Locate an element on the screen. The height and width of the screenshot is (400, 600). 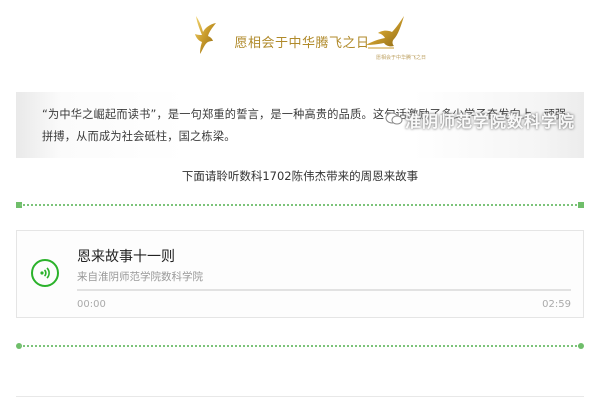
wechat-icon is located at coordinates (394, 118).